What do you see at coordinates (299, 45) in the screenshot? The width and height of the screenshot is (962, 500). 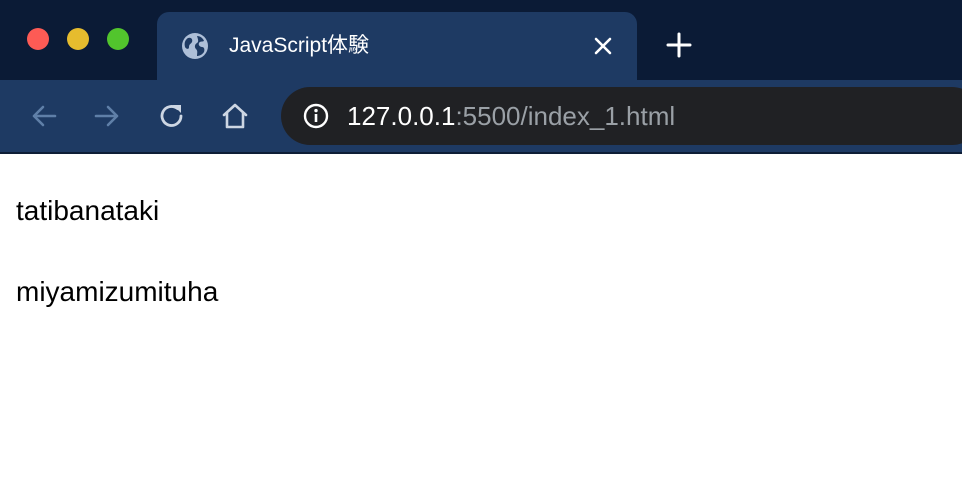 I see `tab-title: JavaScript体験` at bounding box center [299, 45].